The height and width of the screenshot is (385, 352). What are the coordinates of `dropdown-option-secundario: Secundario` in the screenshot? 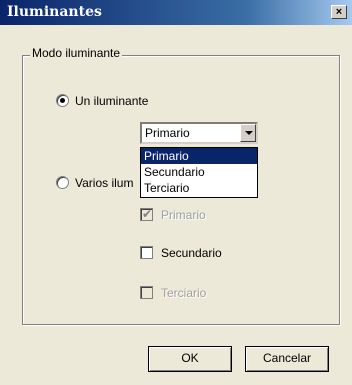 It's located at (199, 172).